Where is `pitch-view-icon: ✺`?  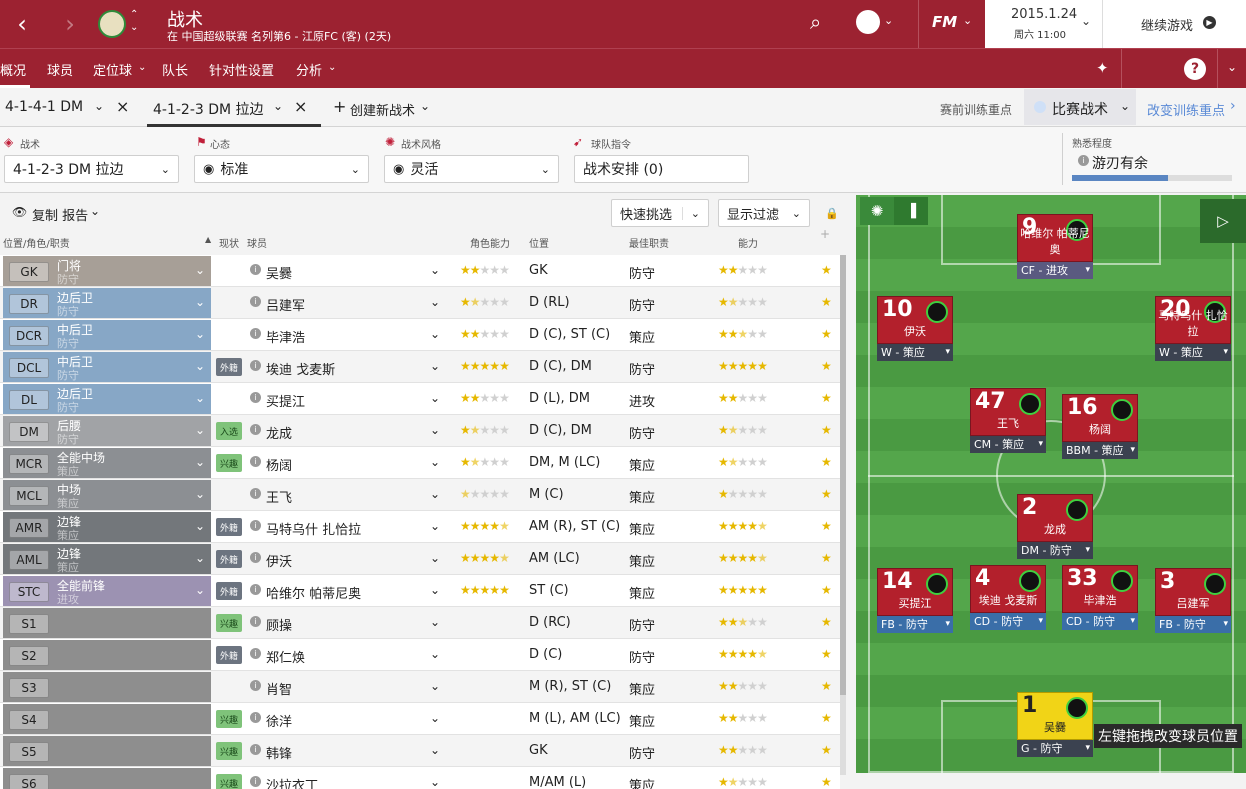 pitch-view-icon: ✺ is located at coordinates (877, 211).